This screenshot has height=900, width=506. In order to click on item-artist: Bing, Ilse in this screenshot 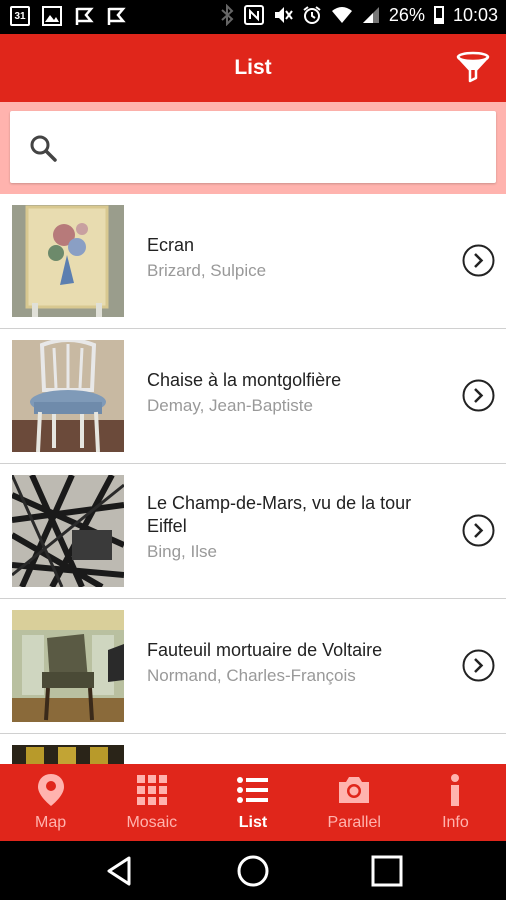, I will do `click(182, 551)`.